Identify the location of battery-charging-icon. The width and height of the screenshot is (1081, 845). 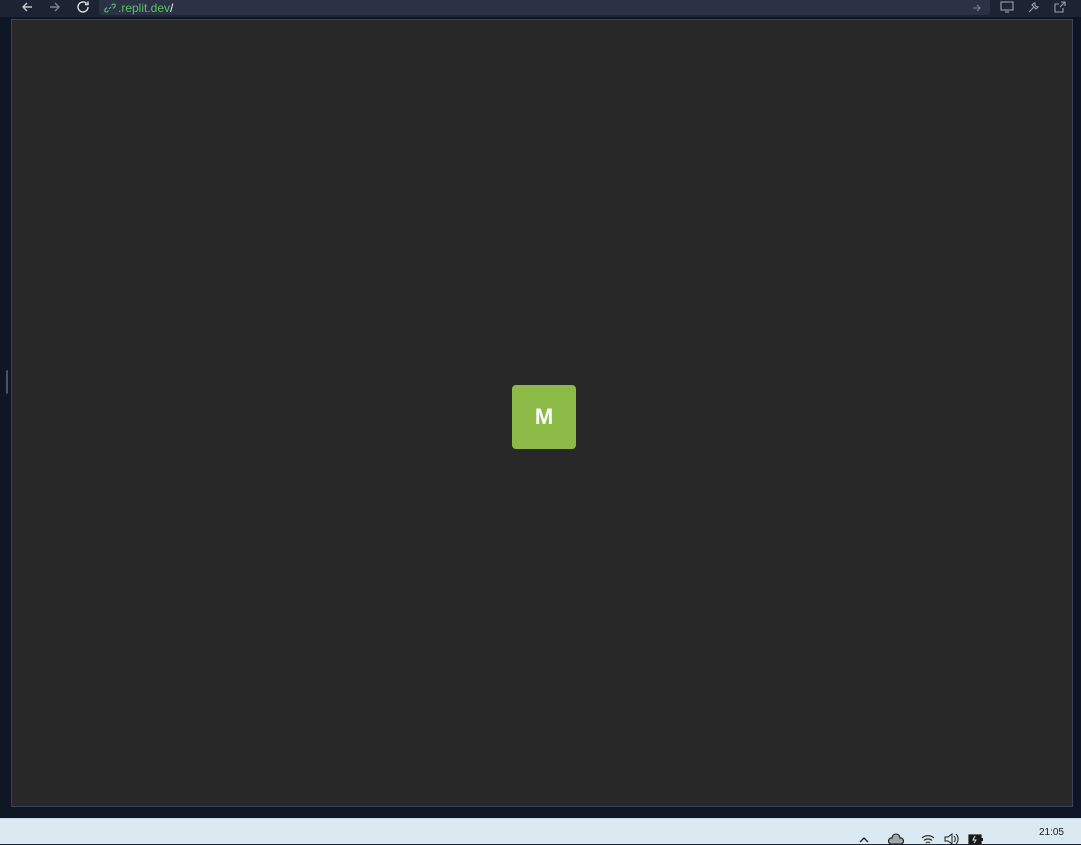
(975, 839).